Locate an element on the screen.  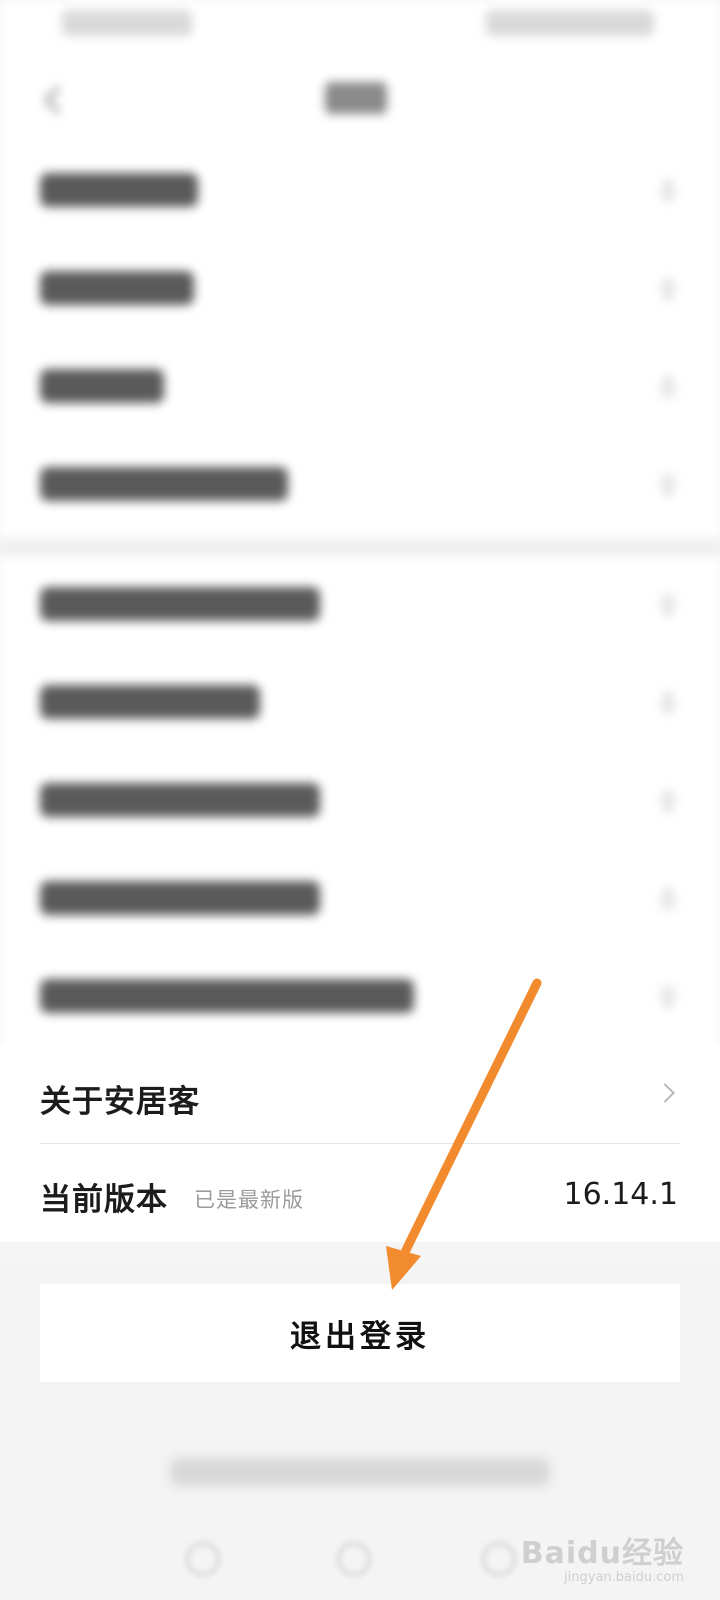
page-title-blur is located at coordinates (356, 98).